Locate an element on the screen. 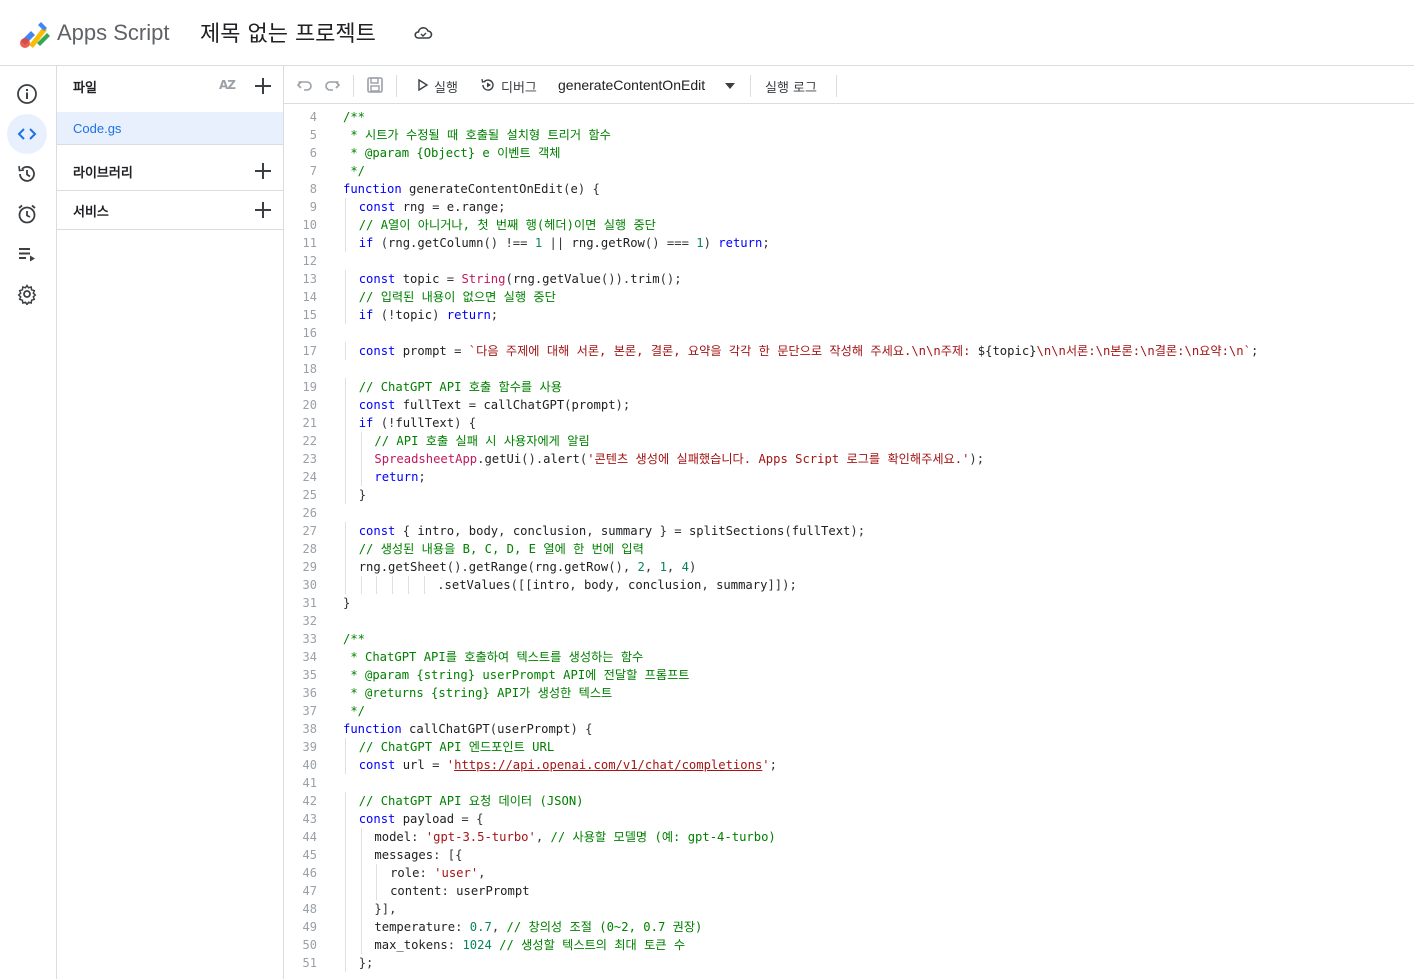 This screenshot has height=979, width=1414. save-icon is located at coordinates (375, 85).